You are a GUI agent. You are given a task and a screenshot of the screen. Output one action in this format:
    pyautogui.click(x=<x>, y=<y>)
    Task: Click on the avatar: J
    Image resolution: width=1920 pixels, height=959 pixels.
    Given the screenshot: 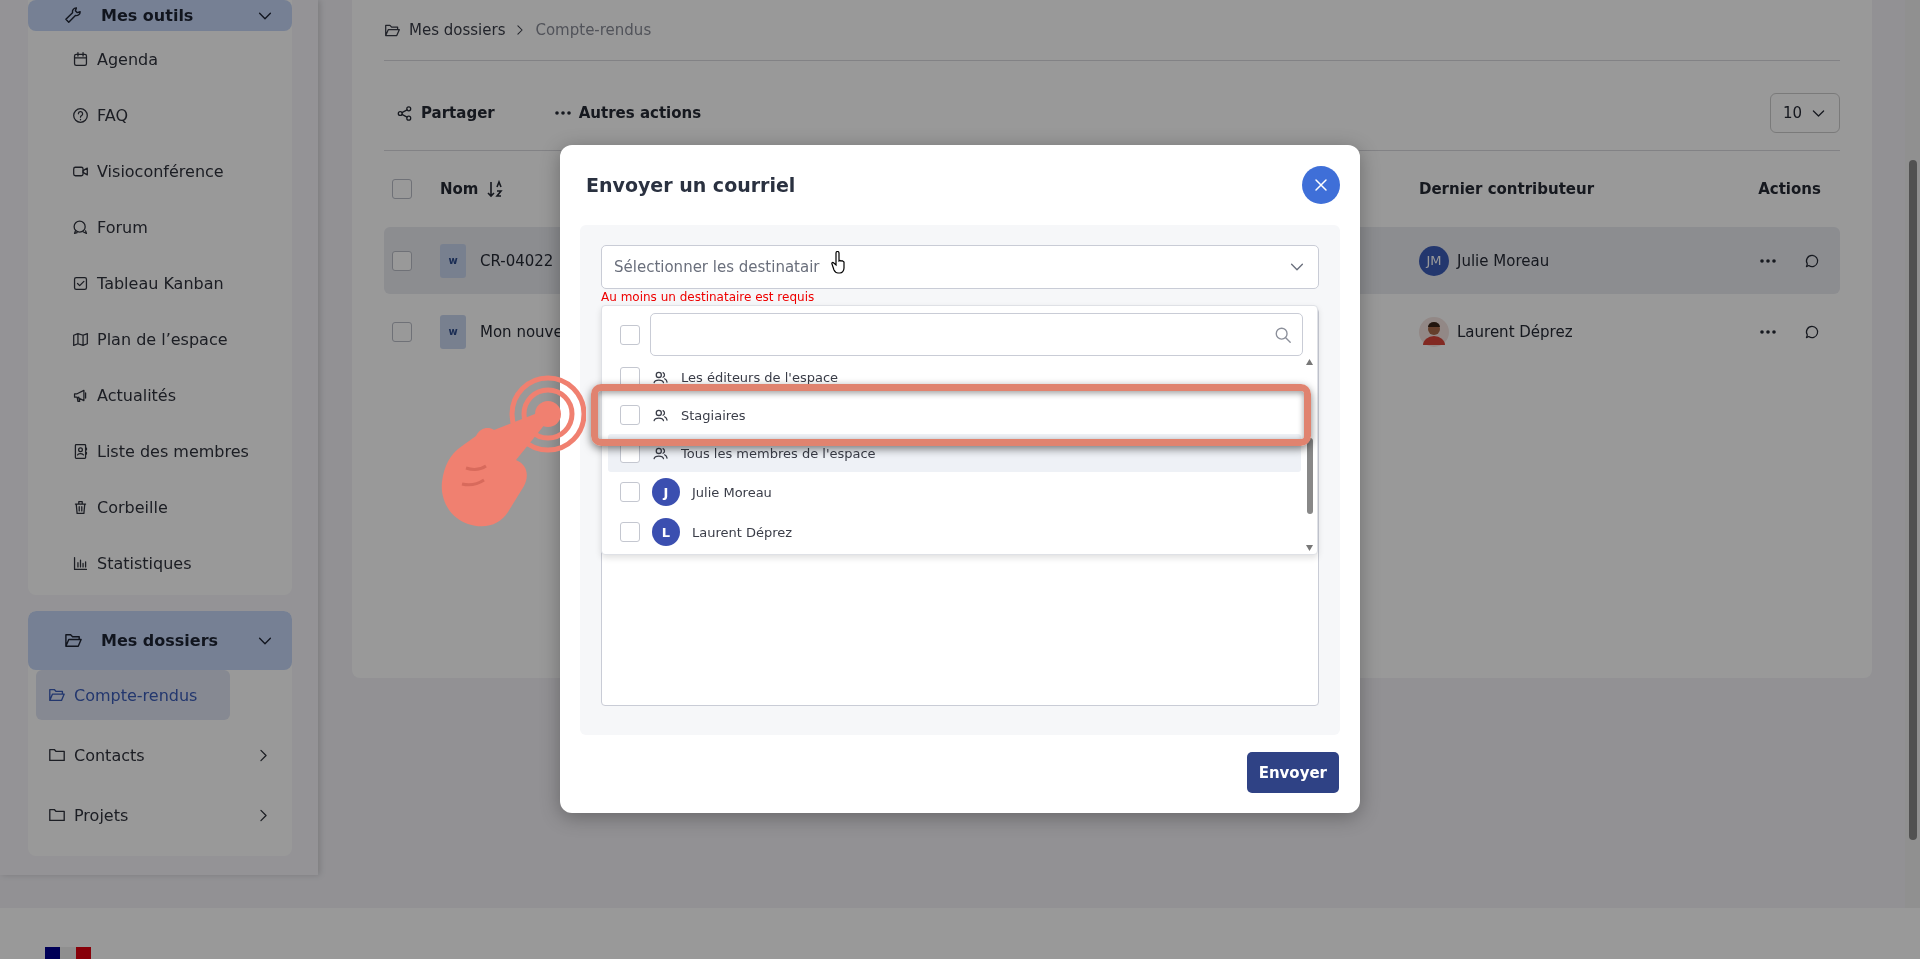 What is the action you would take?
    pyautogui.click(x=666, y=492)
    